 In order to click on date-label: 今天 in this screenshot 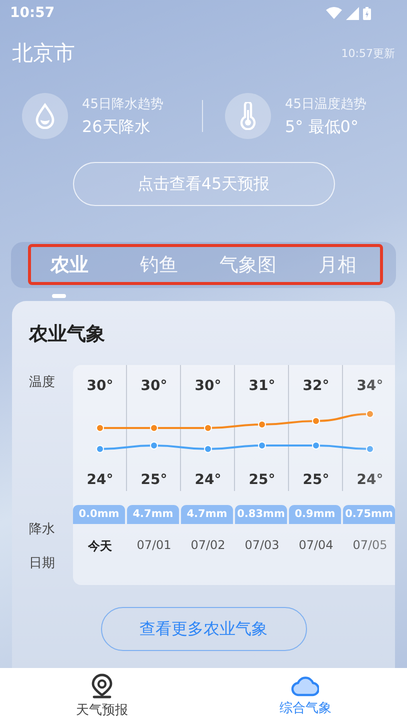, I will do `click(100, 546)`.